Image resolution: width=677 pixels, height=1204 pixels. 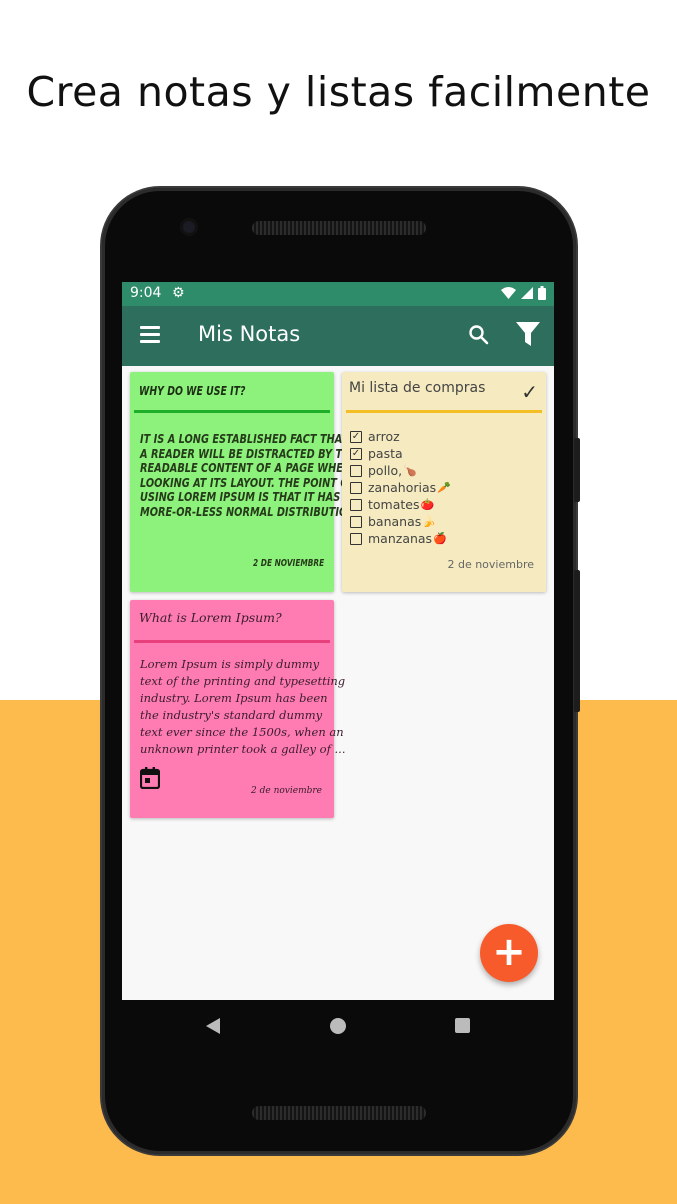 I want to click on tomato-emoji-icon: 🍅, so click(x=427, y=504).